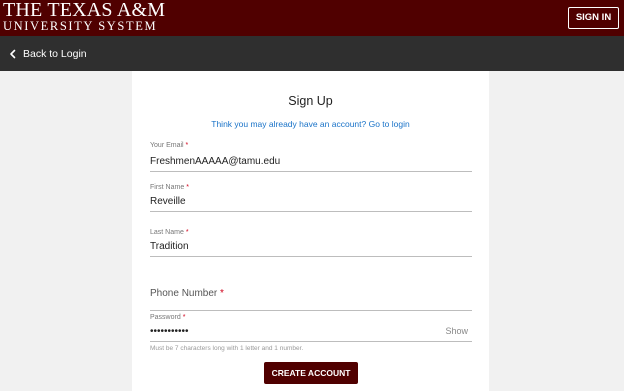 This screenshot has width=624, height=391. I want to click on show-password-button: Show, so click(456, 331).